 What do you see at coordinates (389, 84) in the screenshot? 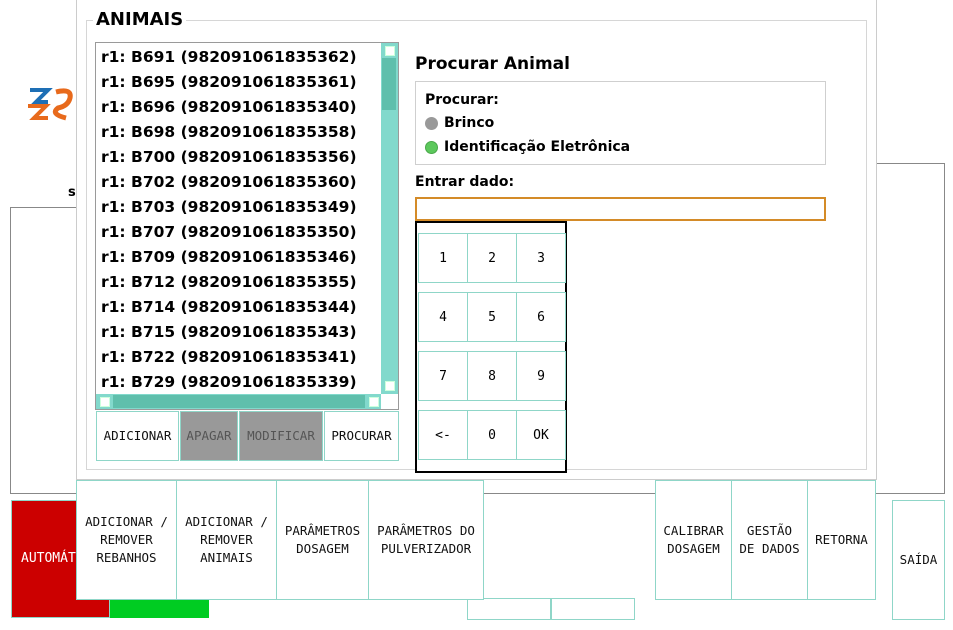
I see `vertical-scroll-thumb` at bounding box center [389, 84].